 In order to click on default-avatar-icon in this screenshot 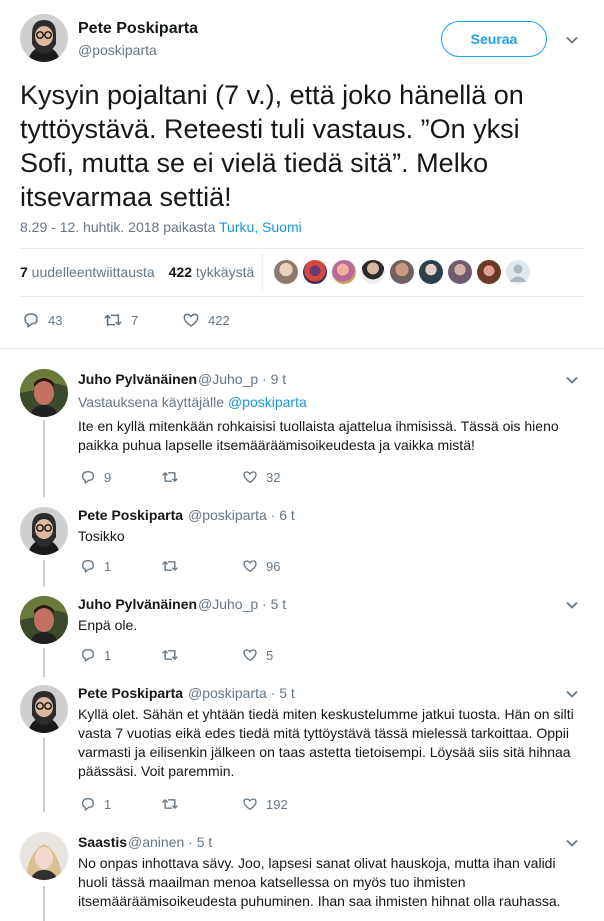, I will do `click(518, 273)`.